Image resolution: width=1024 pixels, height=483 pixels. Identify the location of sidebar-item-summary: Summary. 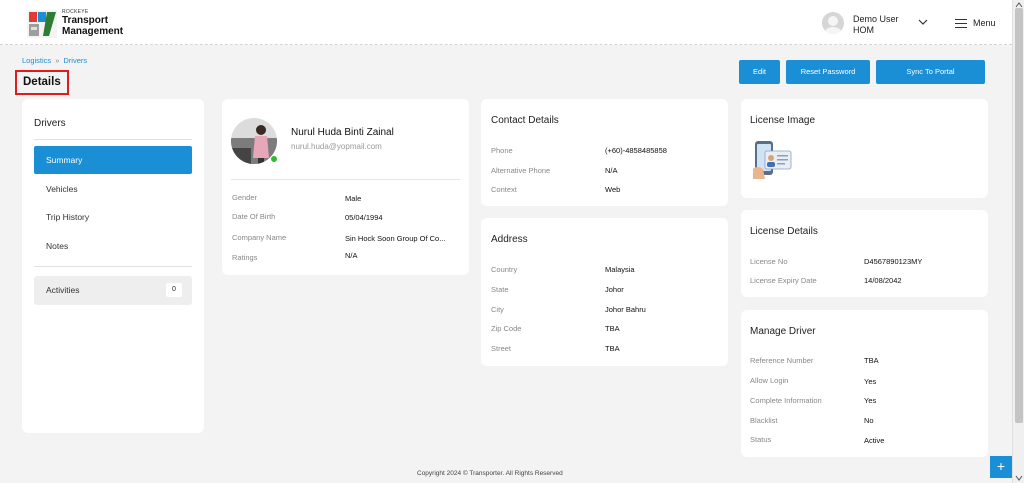
(113, 160).